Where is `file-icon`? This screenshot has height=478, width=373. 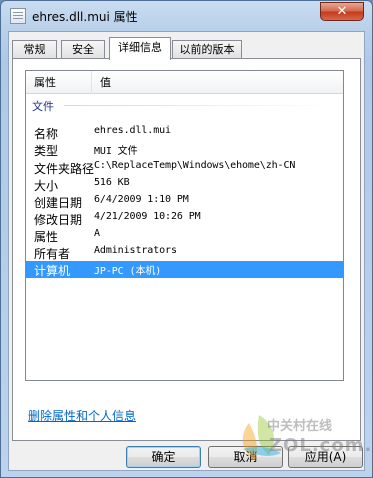 file-icon is located at coordinates (18, 16).